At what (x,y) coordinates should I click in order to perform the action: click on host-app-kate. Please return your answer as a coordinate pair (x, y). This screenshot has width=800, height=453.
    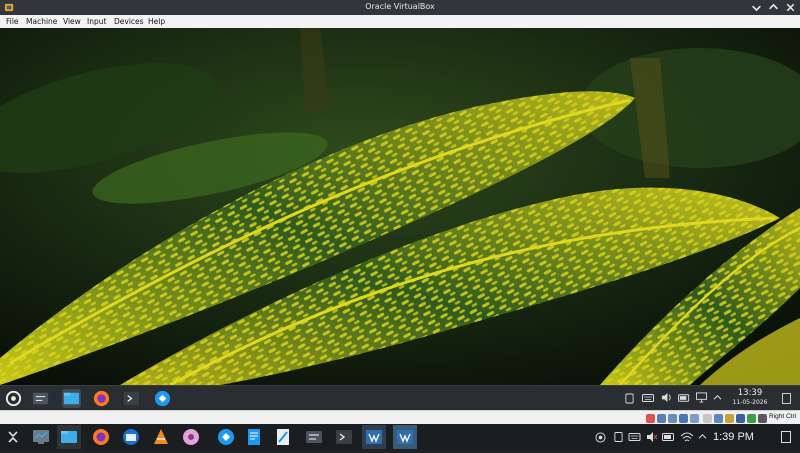
    Looking at the image, I should click on (254, 437).